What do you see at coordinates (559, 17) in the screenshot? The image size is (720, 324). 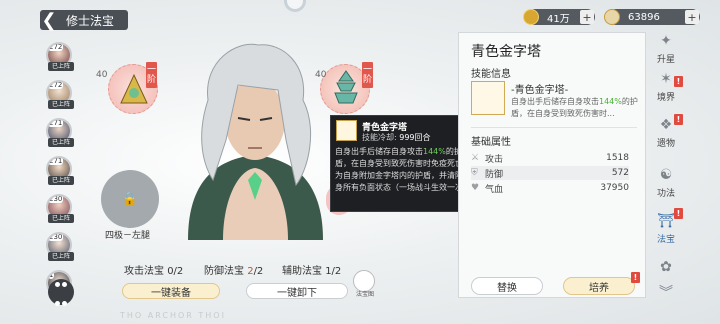 I see `coin-resource: 41万 +` at bounding box center [559, 17].